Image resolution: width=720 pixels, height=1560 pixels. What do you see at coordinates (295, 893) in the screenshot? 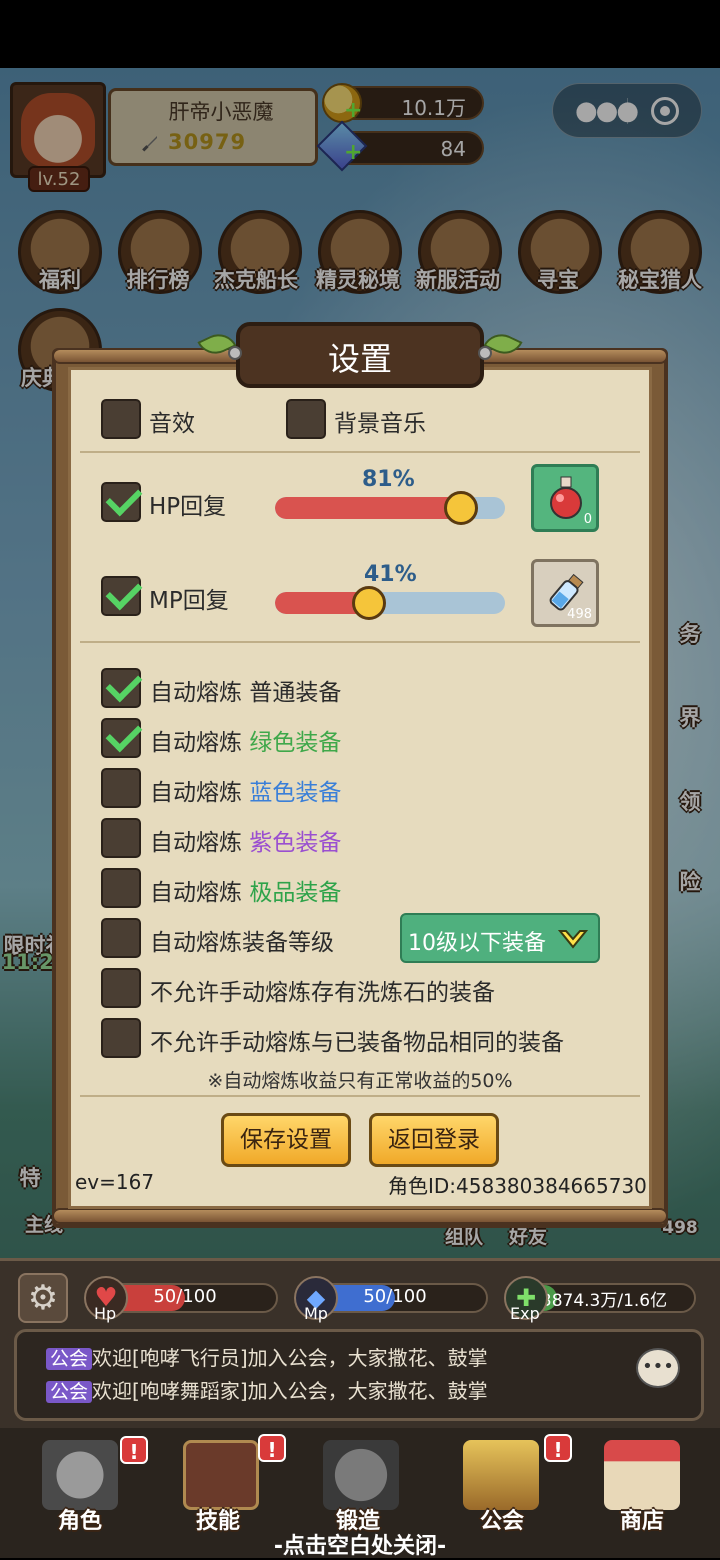
I see `smelt-elite-type: 极品装备` at bounding box center [295, 893].